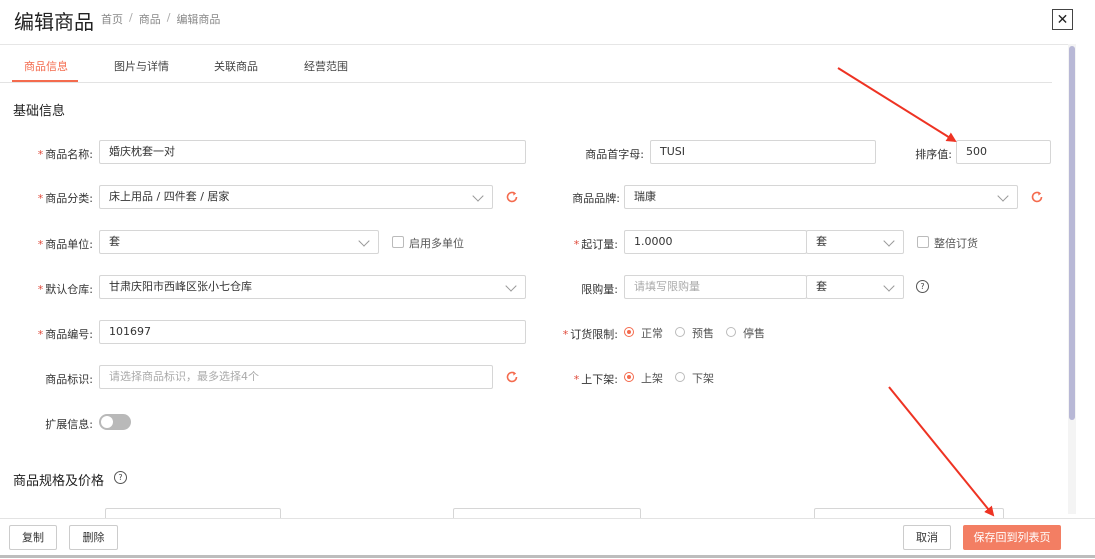  What do you see at coordinates (897, 105) in the screenshot?
I see `annotation-arrow-sort` at bounding box center [897, 105].